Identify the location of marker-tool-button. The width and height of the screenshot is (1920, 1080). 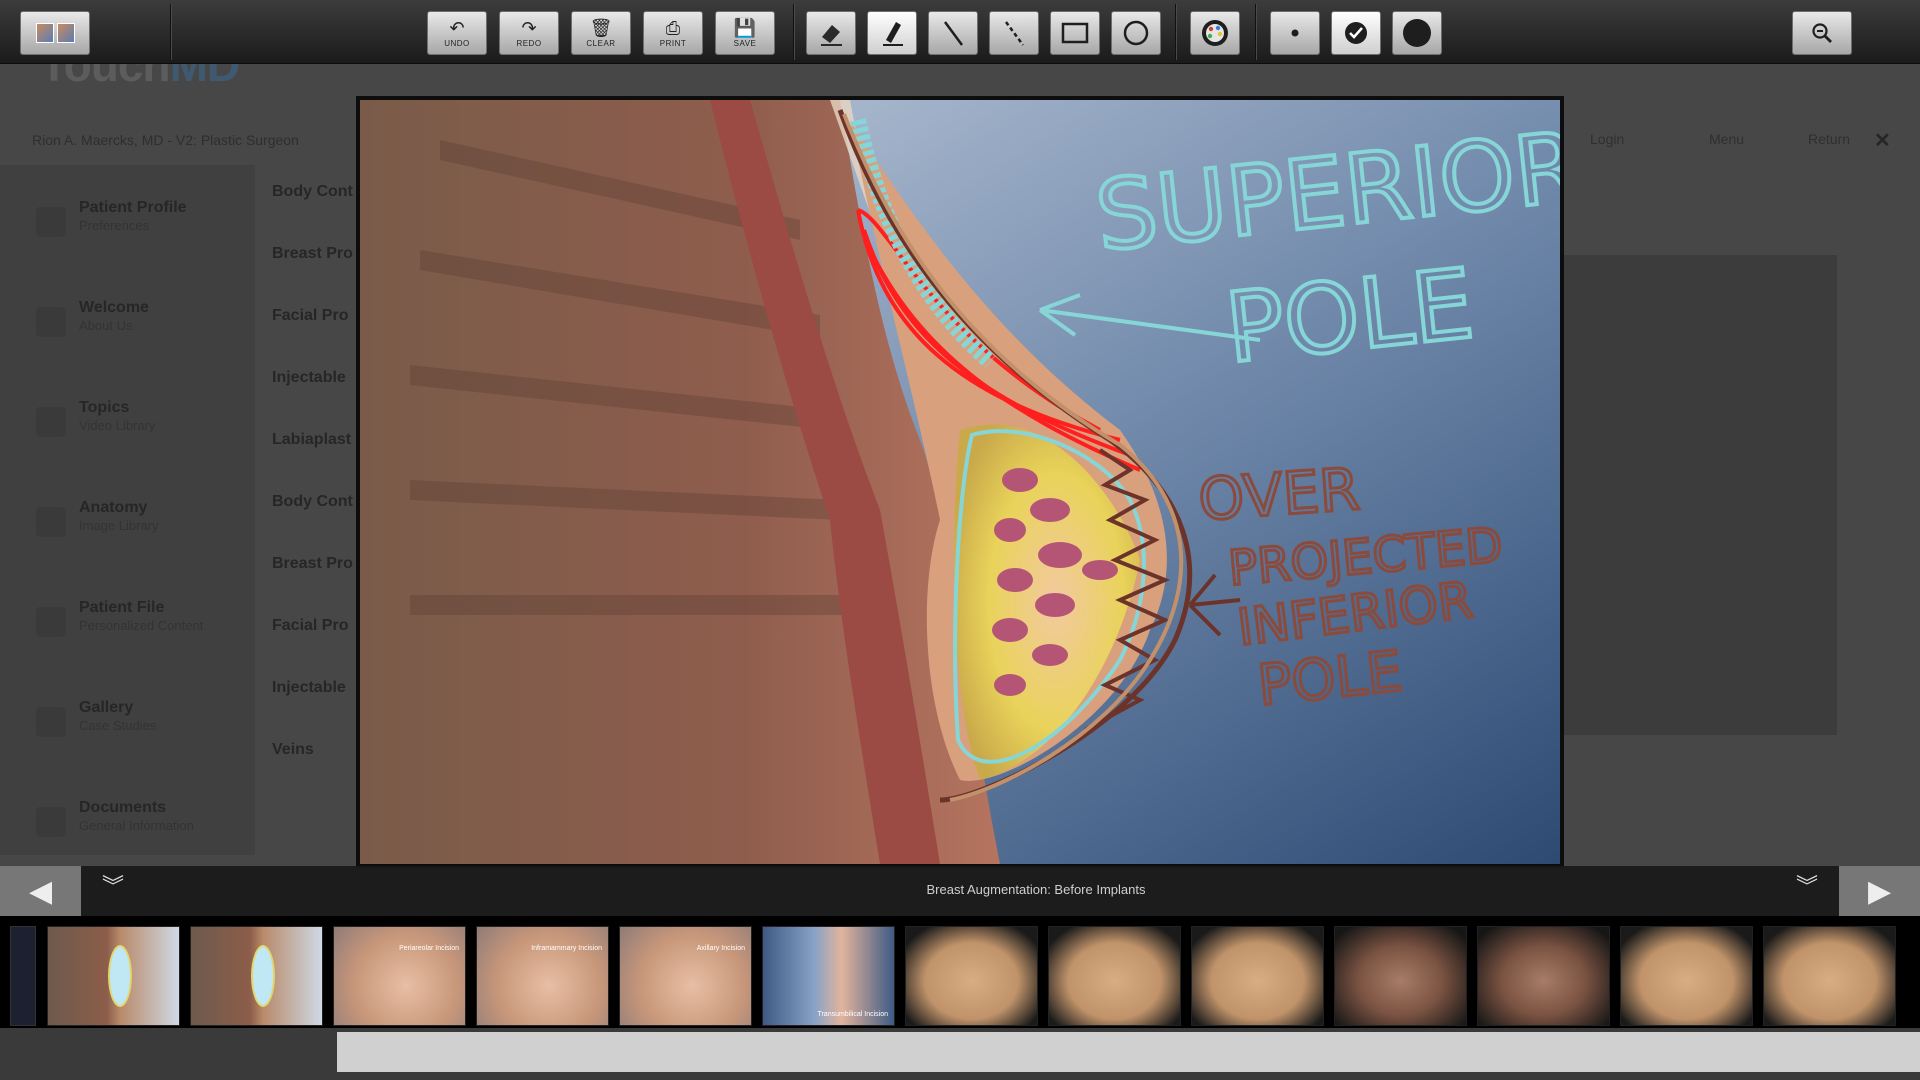
(892, 33).